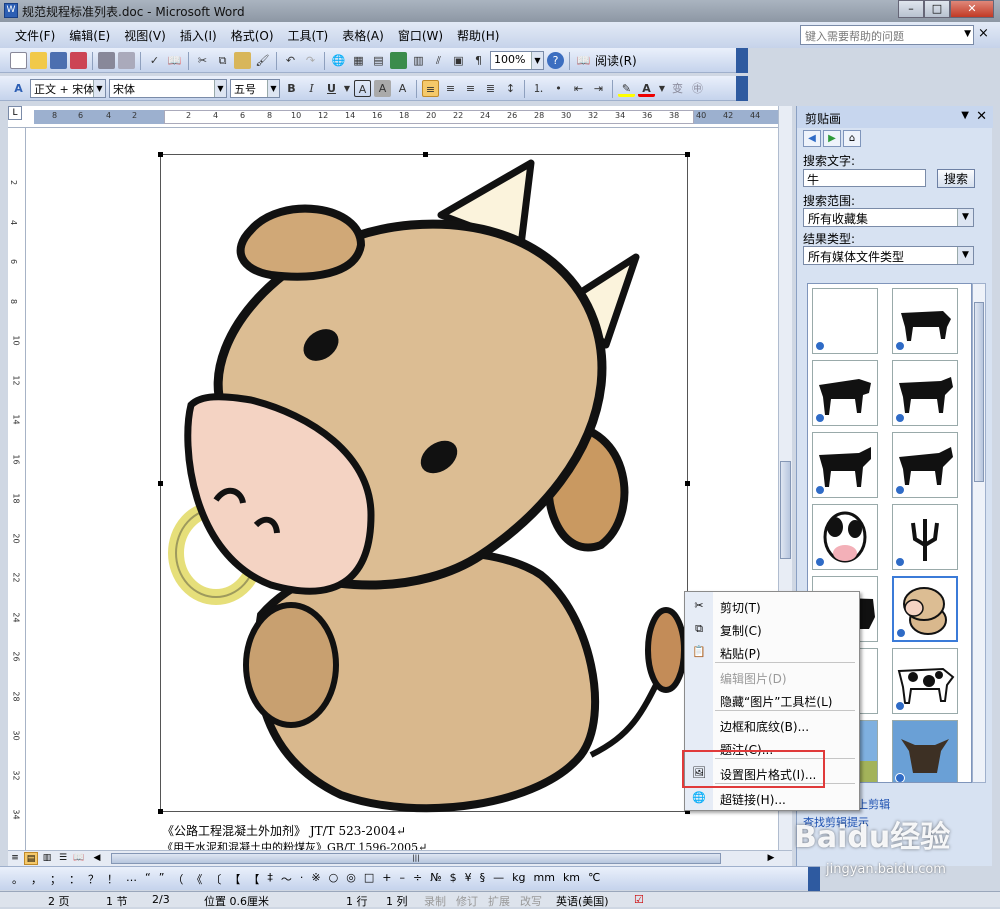  I want to click on symbol-button: ？, so click(93, 879).